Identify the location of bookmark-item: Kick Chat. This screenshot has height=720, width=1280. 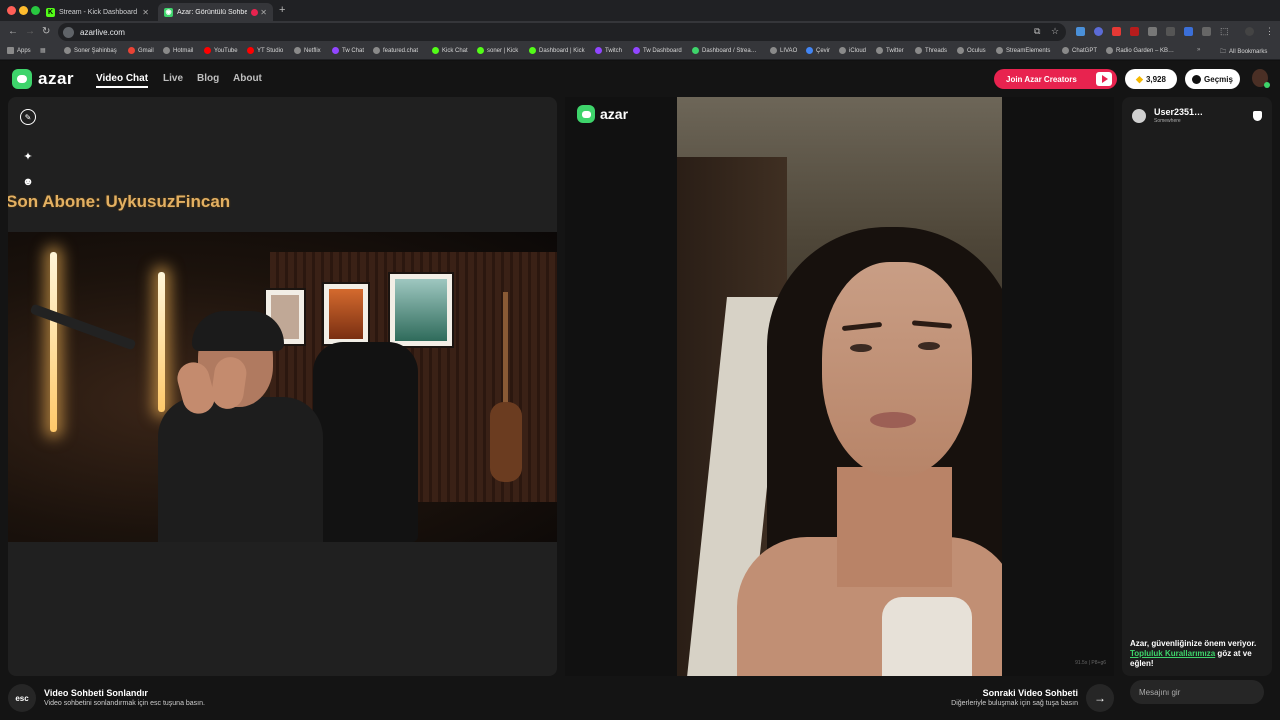
(450, 50).